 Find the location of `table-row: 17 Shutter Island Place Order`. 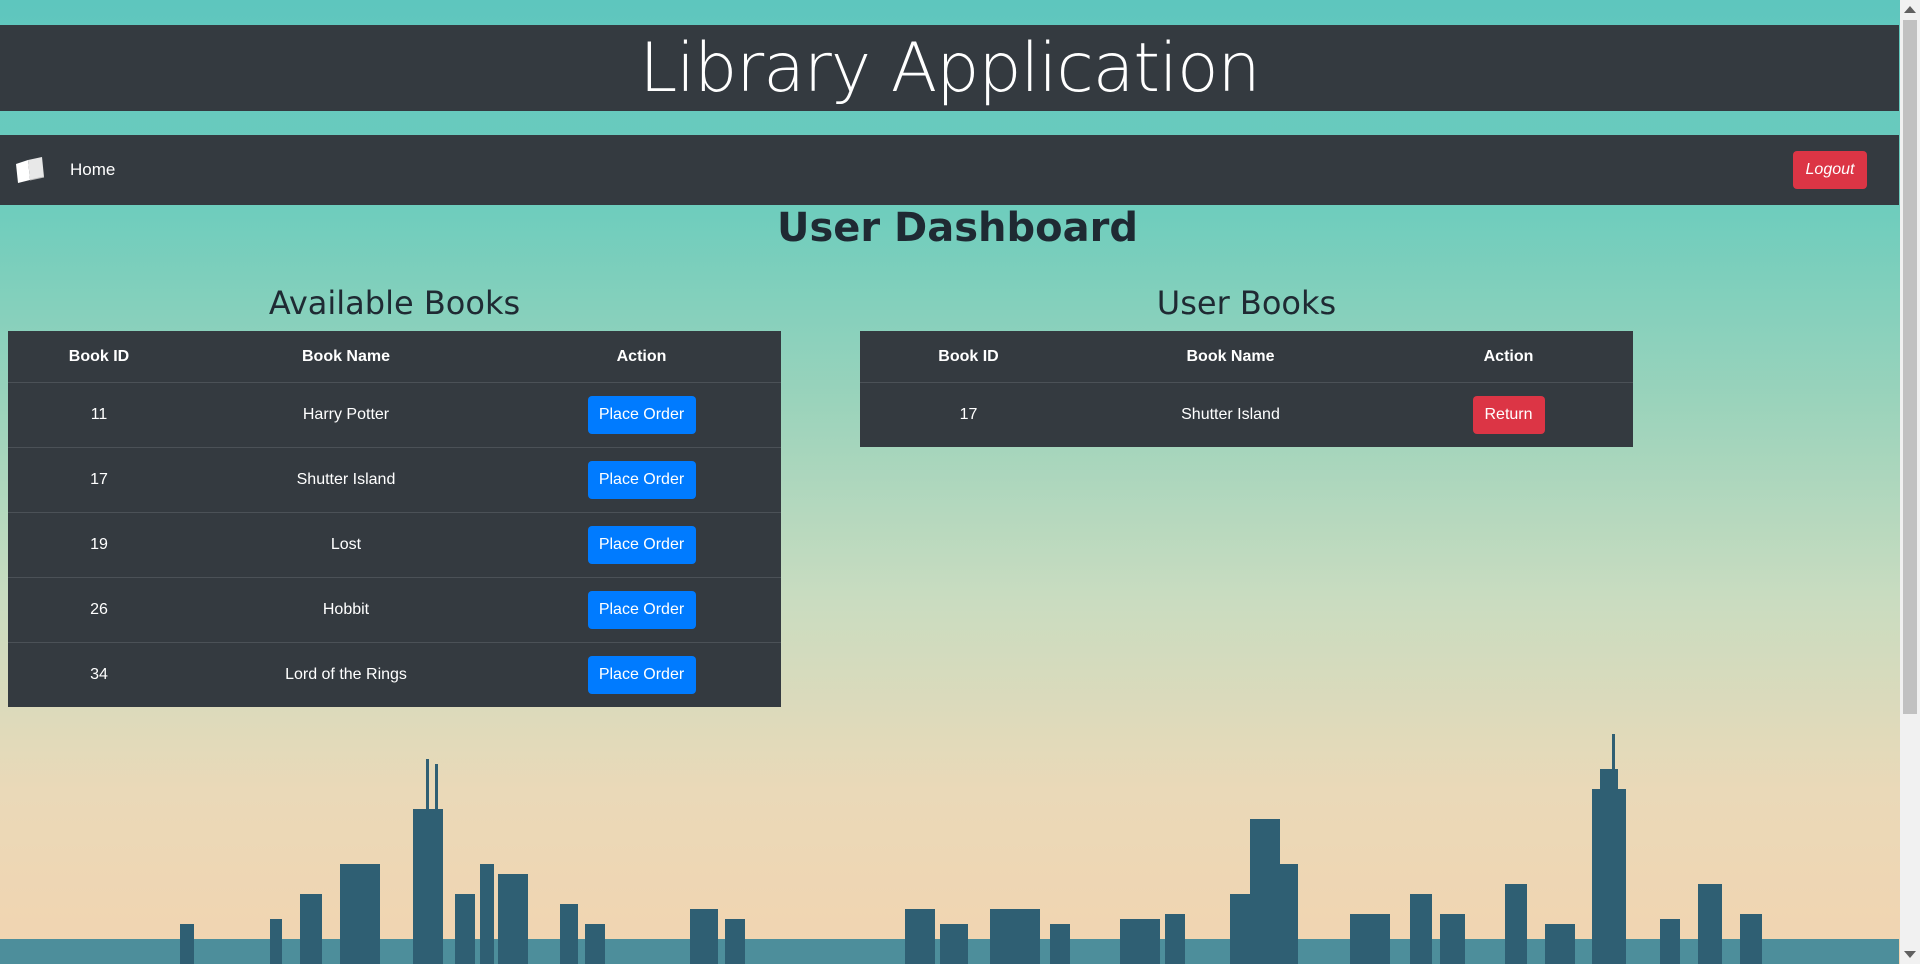

table-row: 17 Shutter Island Place Order is located at coordinates (394, 480).